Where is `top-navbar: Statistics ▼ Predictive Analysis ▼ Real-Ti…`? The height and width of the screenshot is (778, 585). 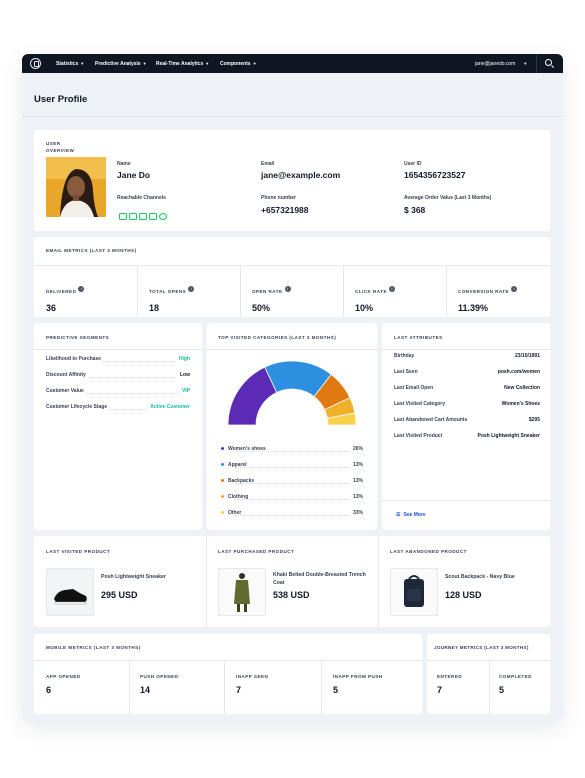
top-navbar: Statistics ▼ Predictive Analysis ▼ Real-Ti… is located at coordinates (292, 63).